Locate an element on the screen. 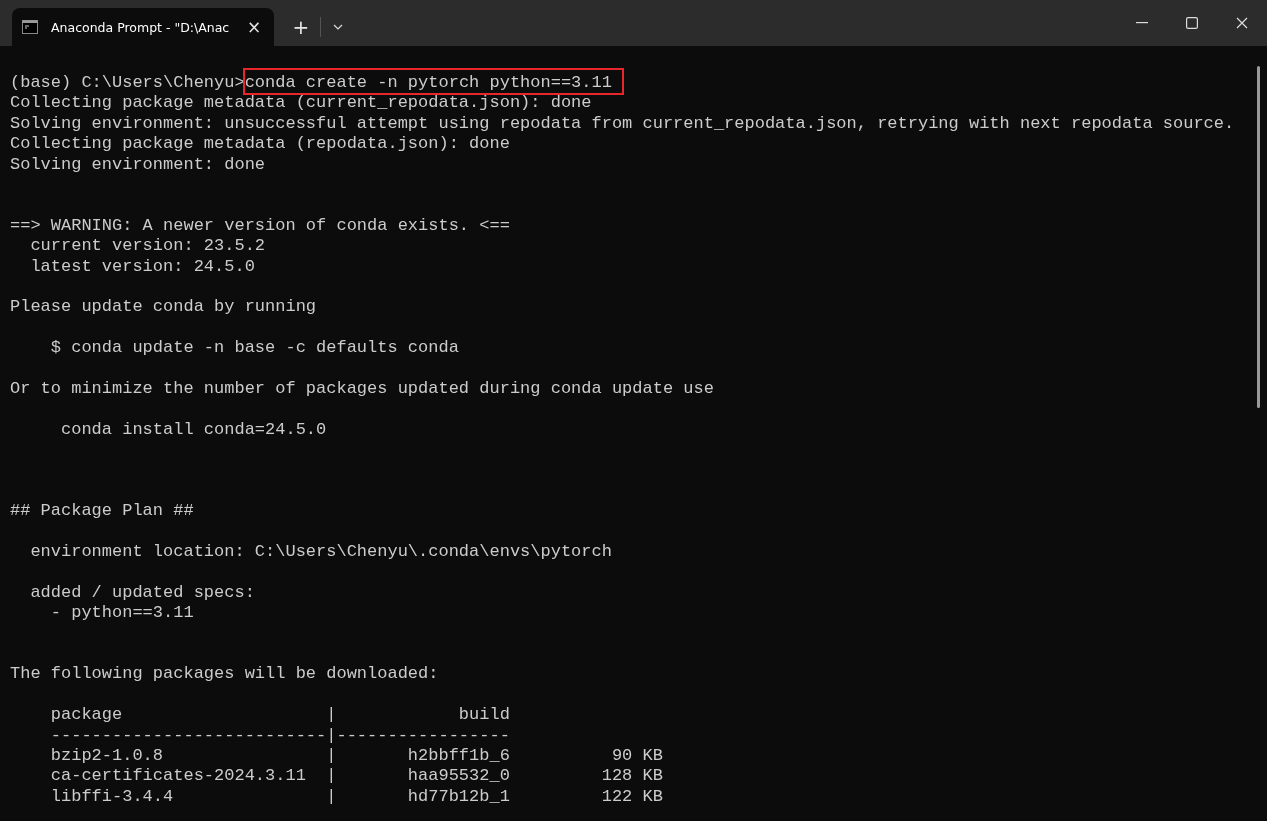 This screenshot has width=1267, height=821. output-line: libffi-3.4.4 | hd77b12b_1 122 KB is located at coordinates (356, 796).